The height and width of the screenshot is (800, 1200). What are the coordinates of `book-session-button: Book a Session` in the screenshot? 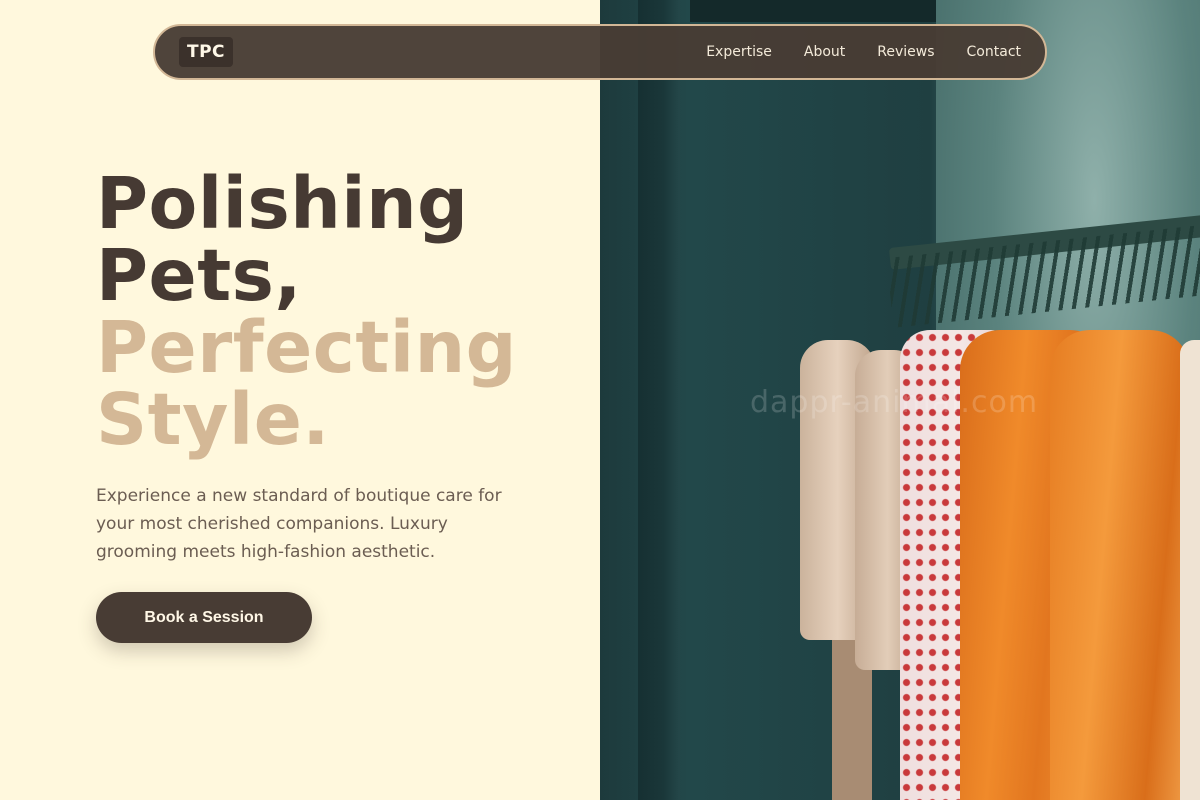 It's located at (204, 617).